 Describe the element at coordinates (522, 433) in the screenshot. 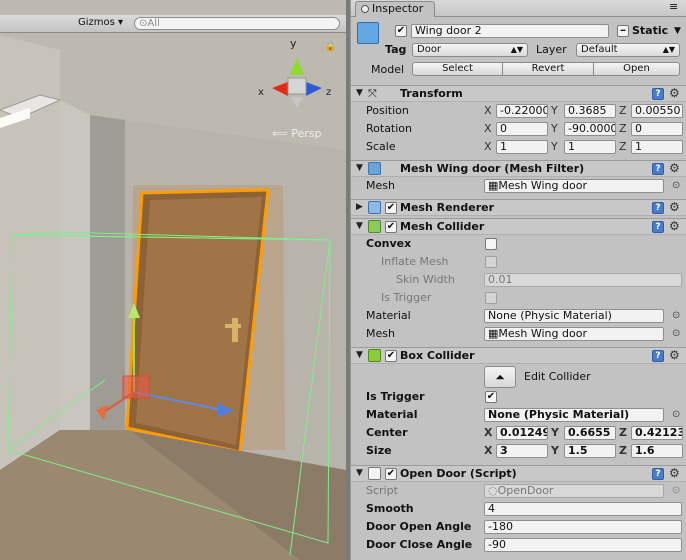

I see `center-x-field: 0.01249` at that location.